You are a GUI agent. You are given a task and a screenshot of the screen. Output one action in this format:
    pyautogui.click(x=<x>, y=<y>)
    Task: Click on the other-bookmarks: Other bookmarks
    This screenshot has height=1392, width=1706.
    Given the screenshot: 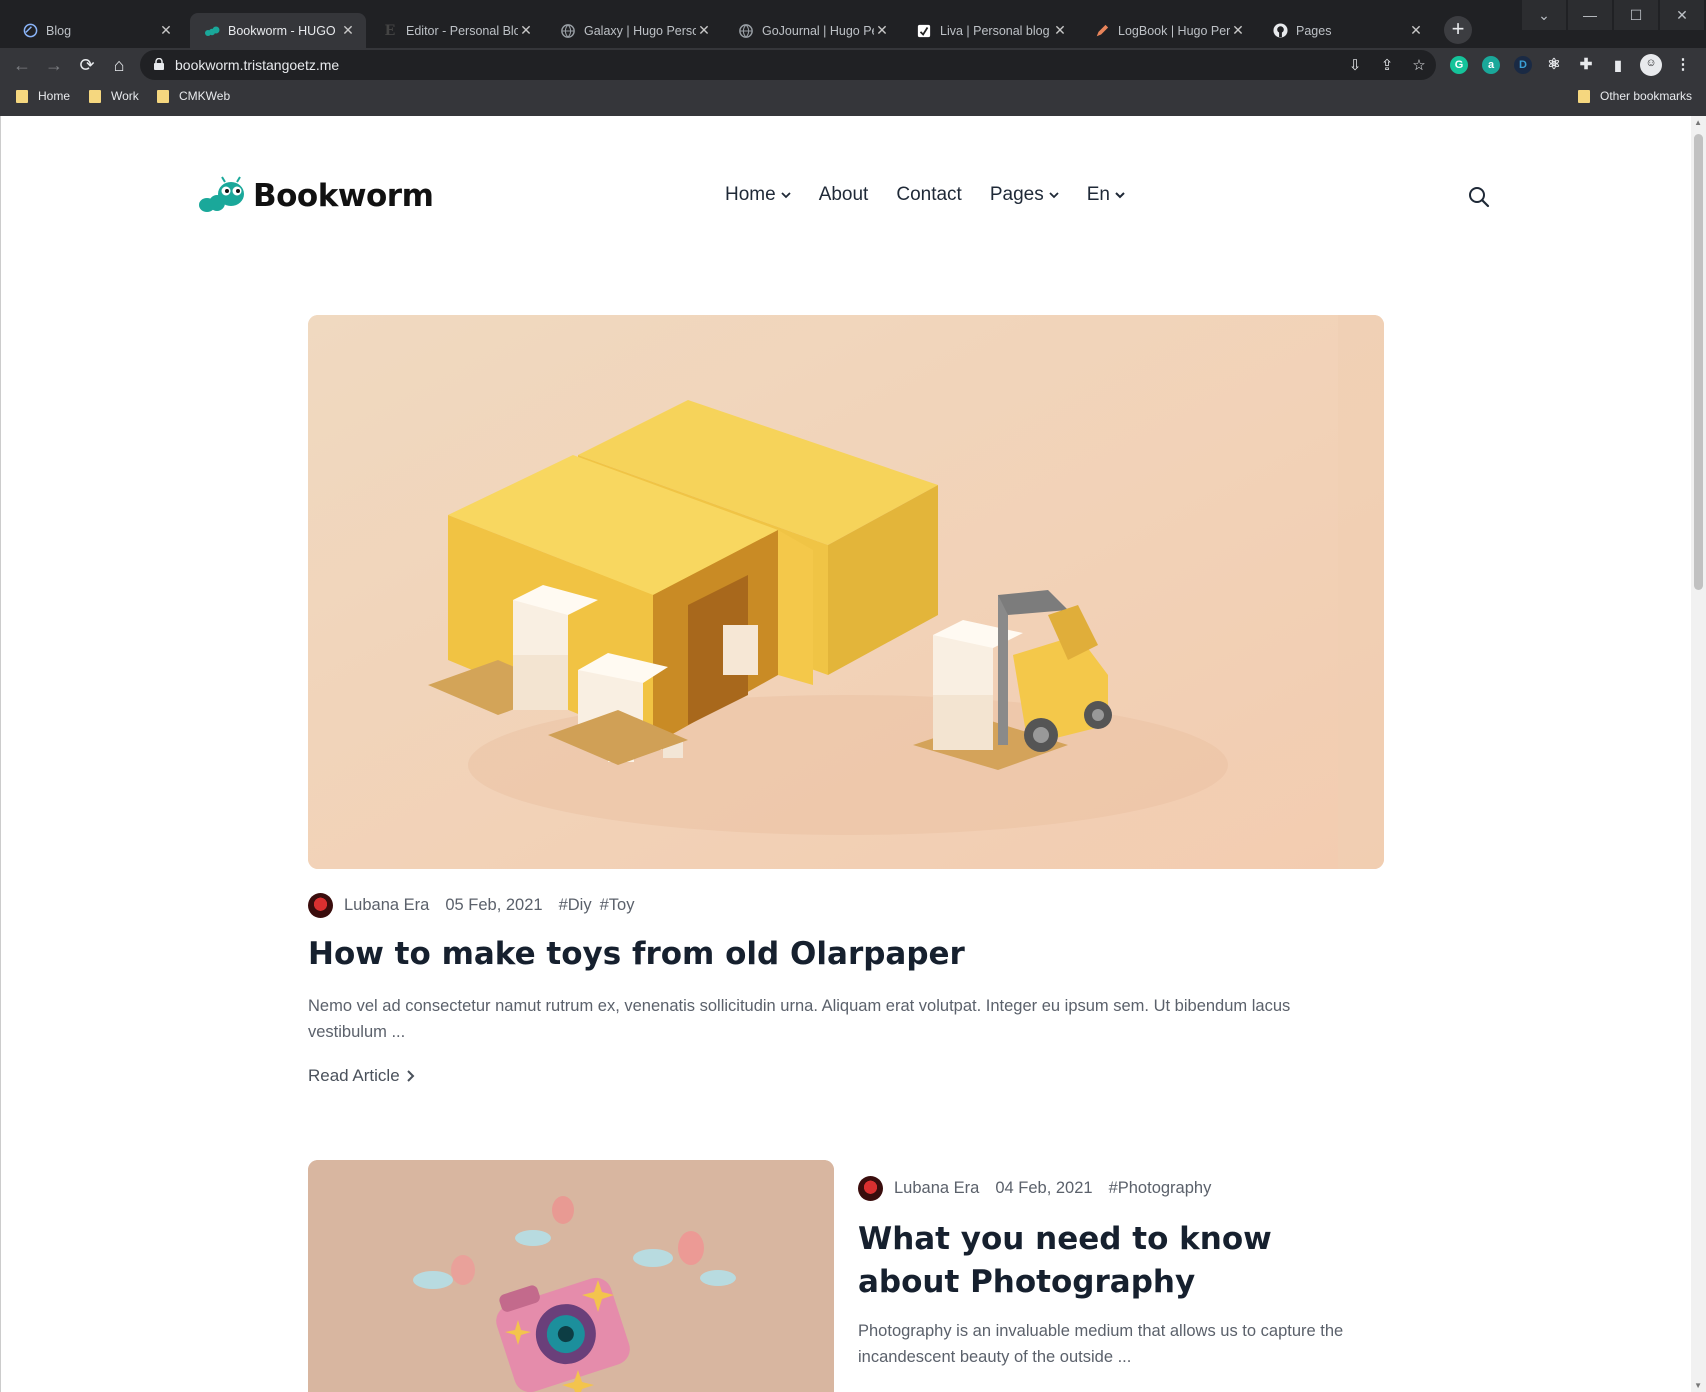 What is the action you would take?
    pyautogui.click(x=1635, y=96)
    